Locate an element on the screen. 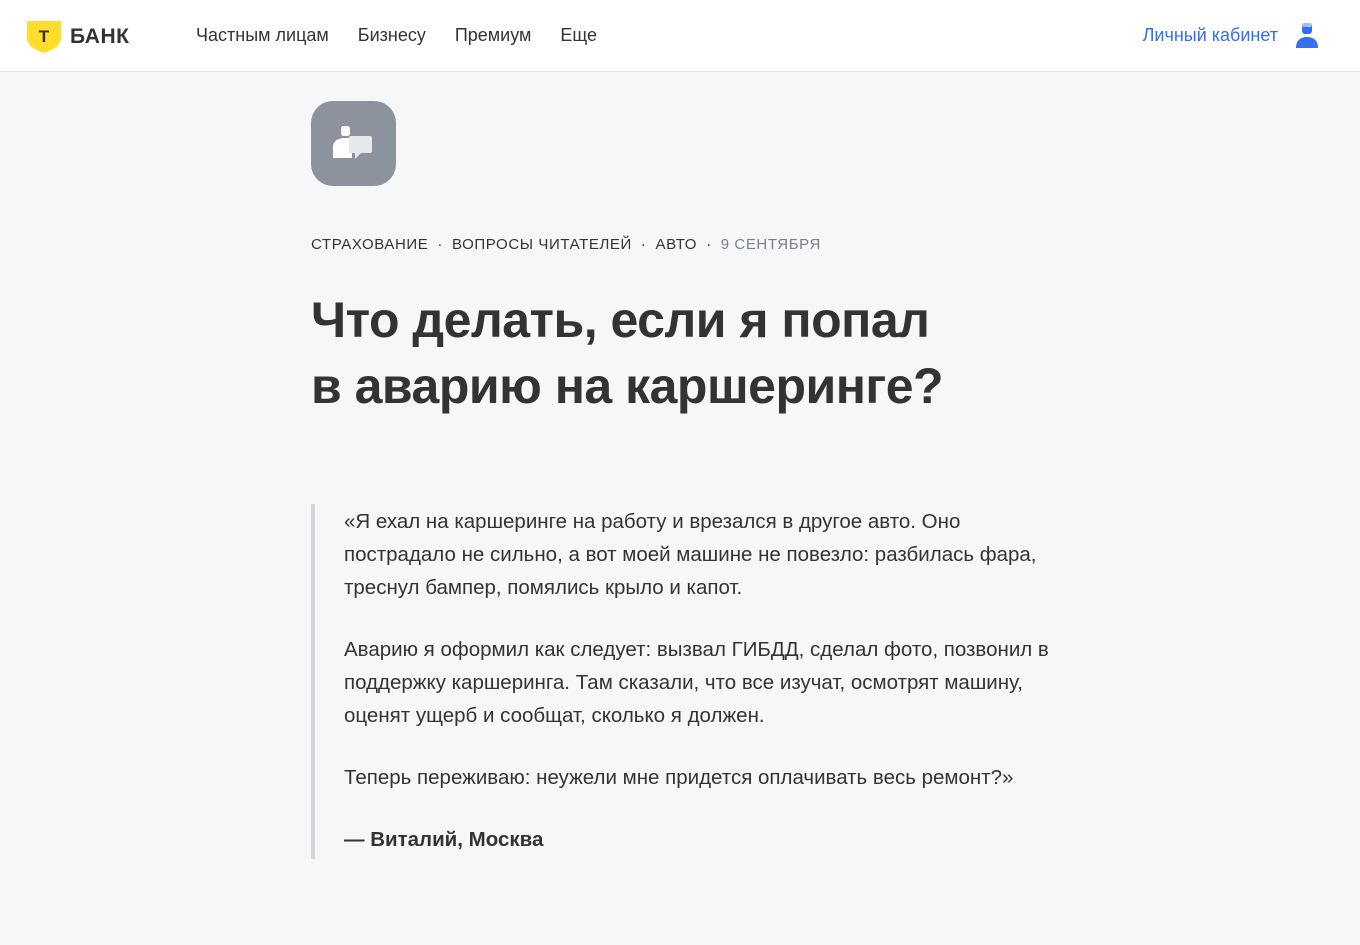 The image size is (1360, 945). tag-auto: АВТО is located at coordinates (677, 245).